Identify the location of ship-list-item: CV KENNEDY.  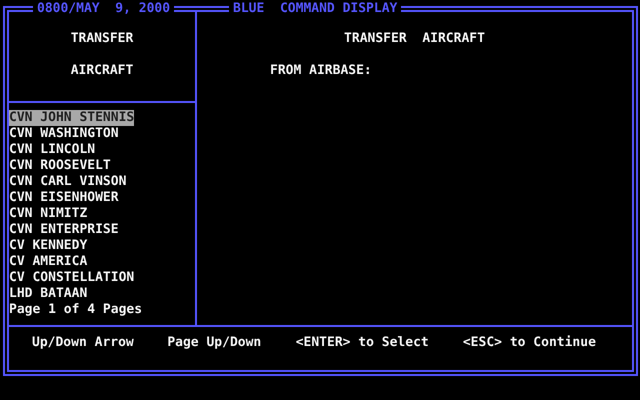
(48, 246).